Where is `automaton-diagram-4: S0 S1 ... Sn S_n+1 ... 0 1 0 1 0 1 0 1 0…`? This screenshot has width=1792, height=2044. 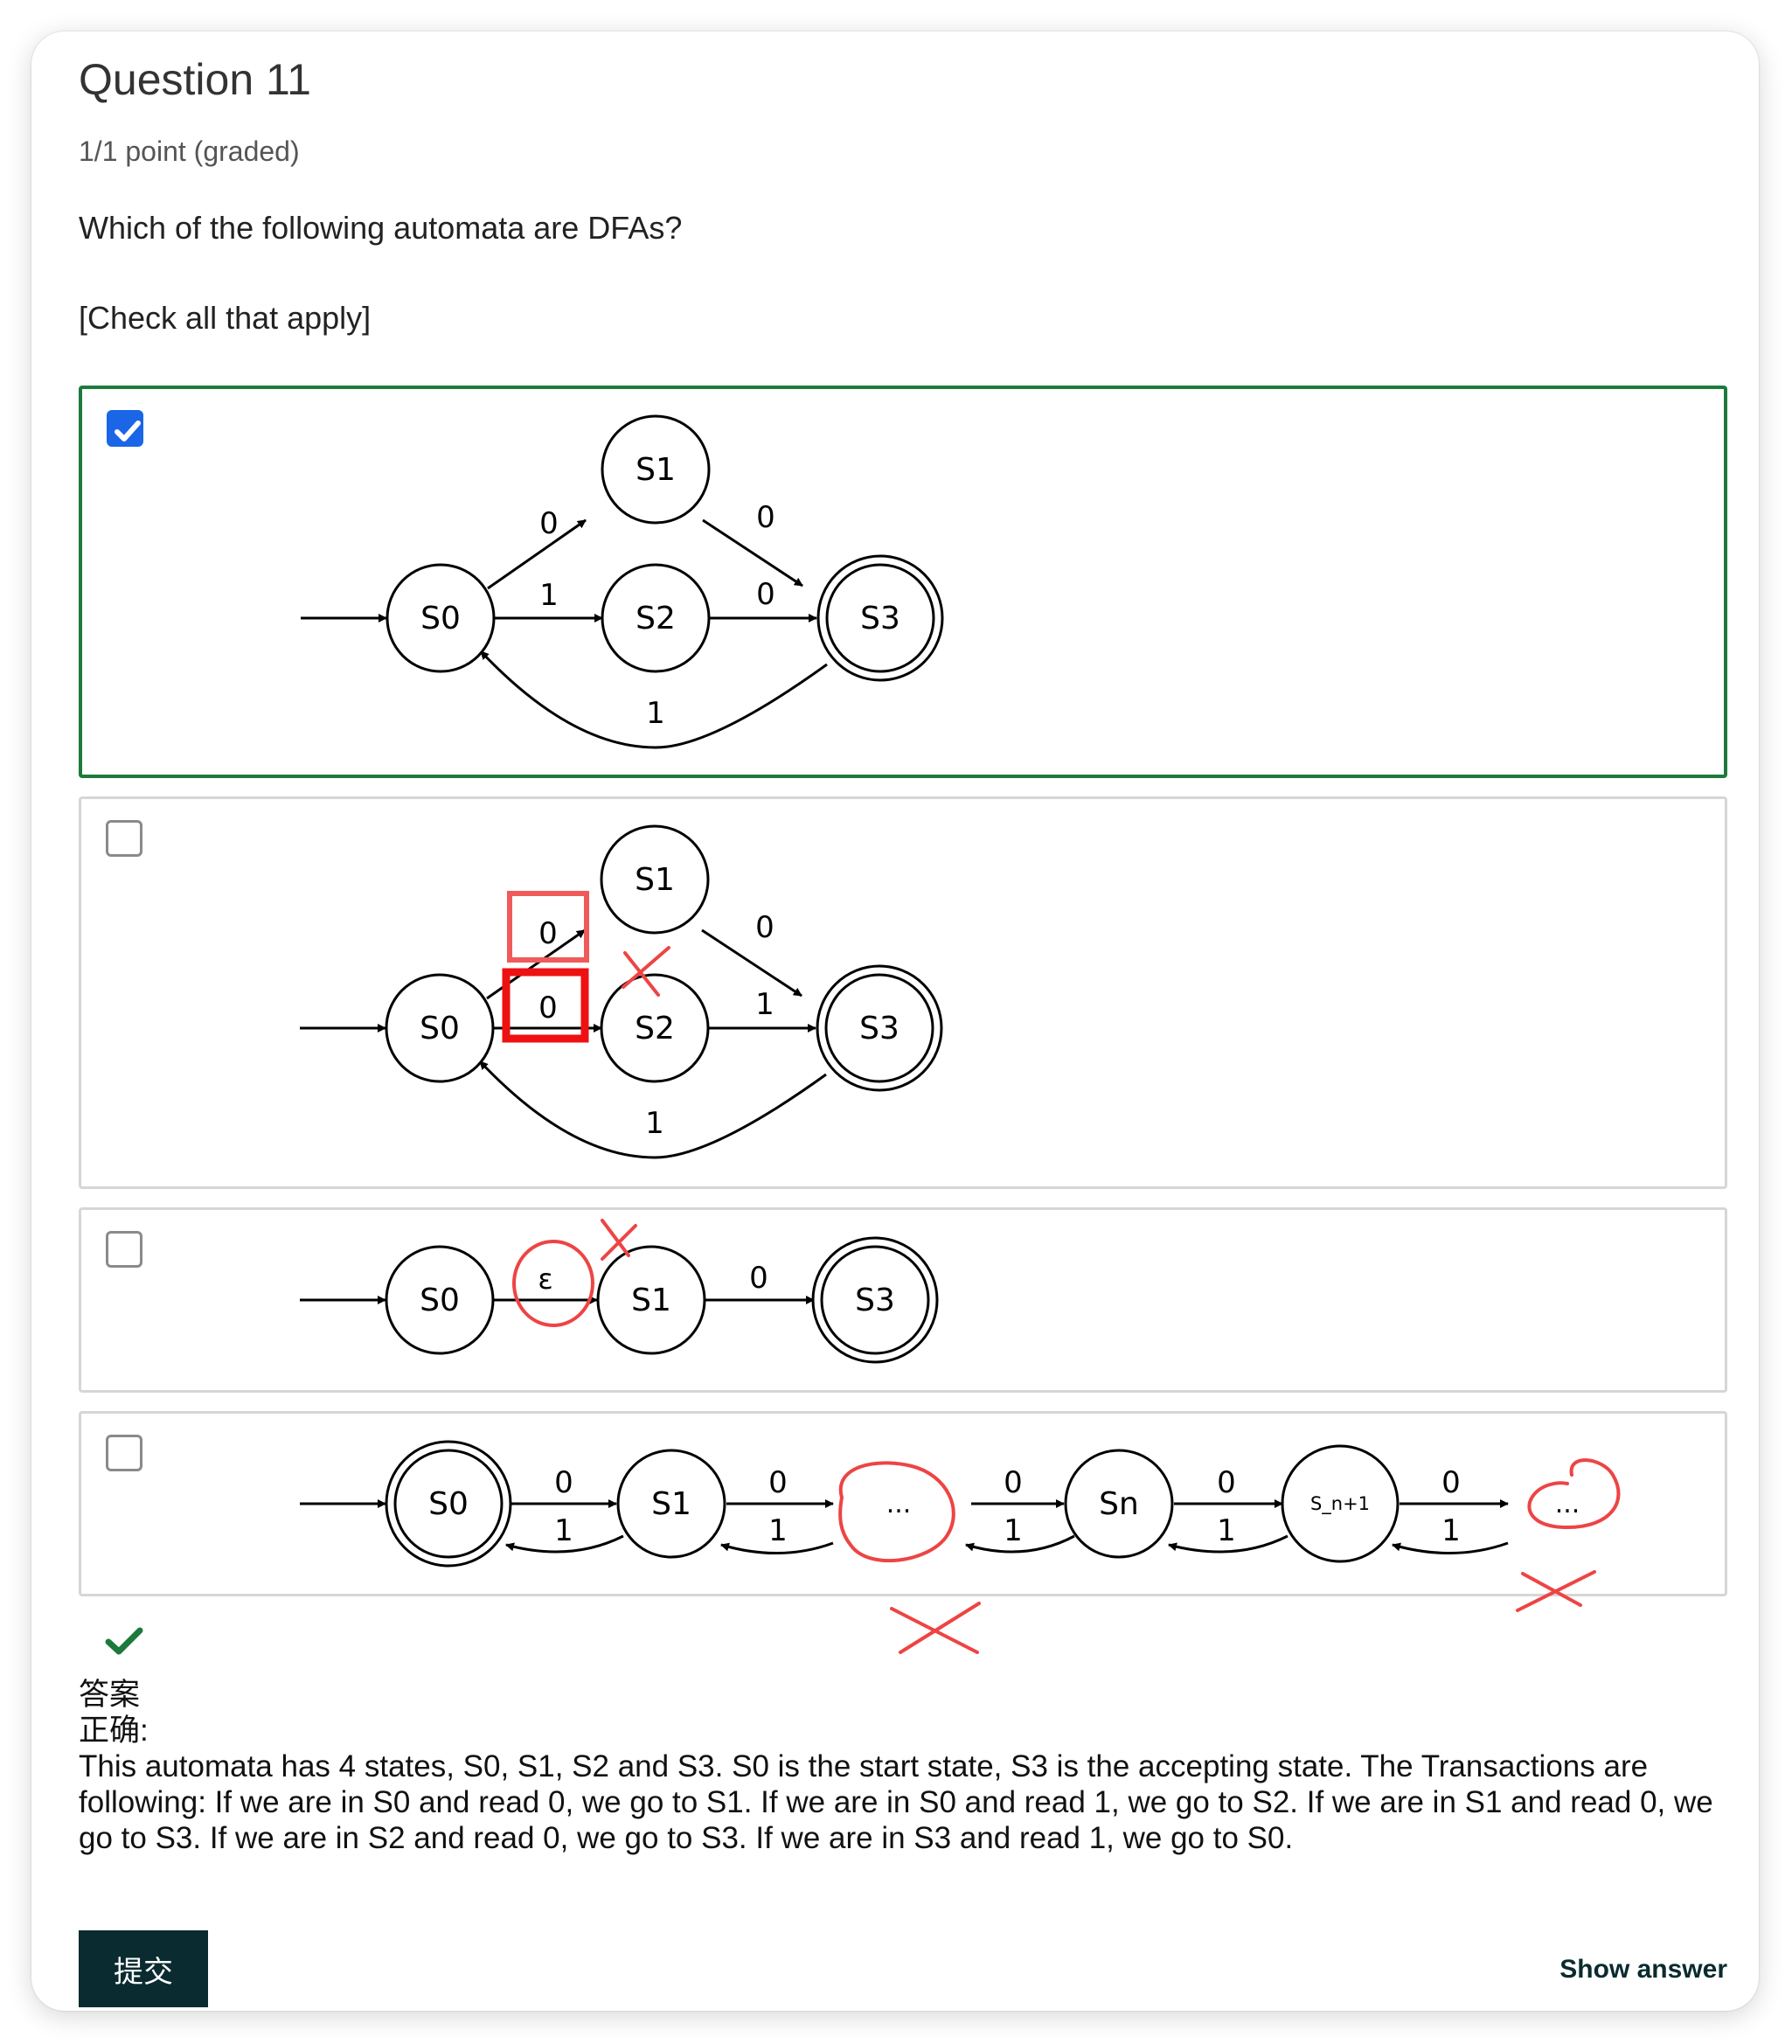
automaton-diagram-4: S0 S1 ... Sn S_n+1 ... 0 1 0 1 0 1 0 1 0… is located at coordinates (960, 1504).